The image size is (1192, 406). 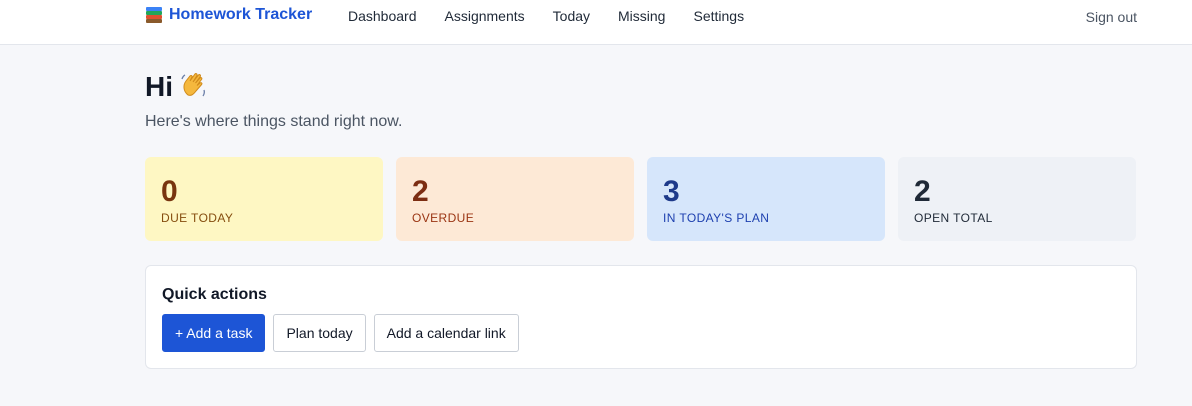 What do you see at coordinates (515, 199) in the screenshot?
I see `stat-card-overdue: 2 OVERDUE` at bounding box center [515, 199].